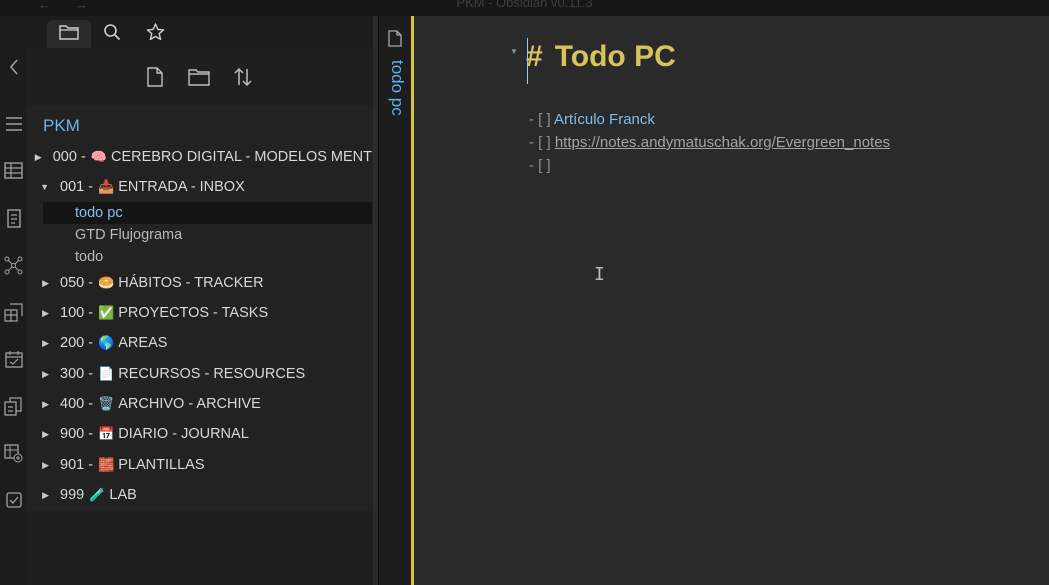  I want to click on folder-label: PLANTILLAS, so click(161, 465).